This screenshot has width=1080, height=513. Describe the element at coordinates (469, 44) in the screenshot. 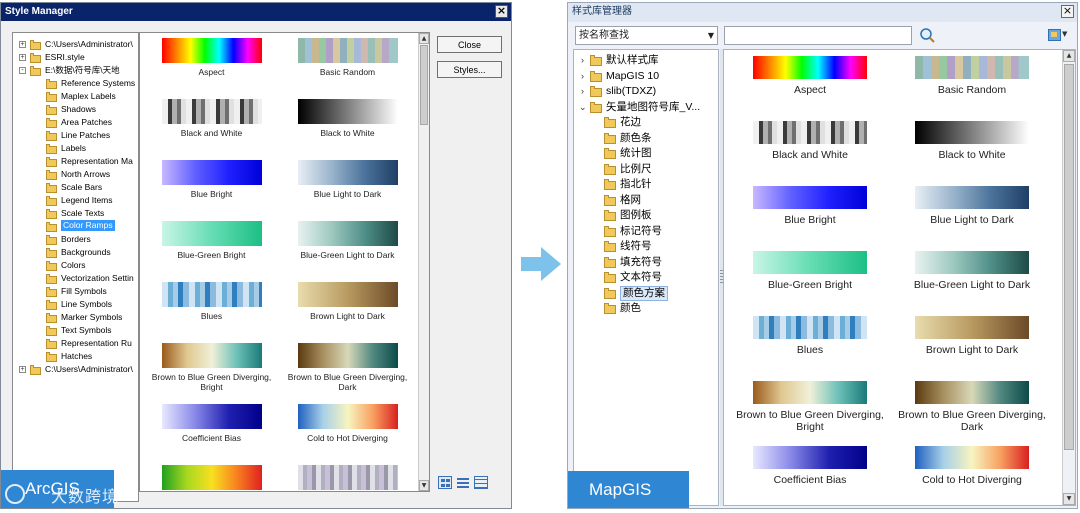

I see `close-button: Close` at that location.